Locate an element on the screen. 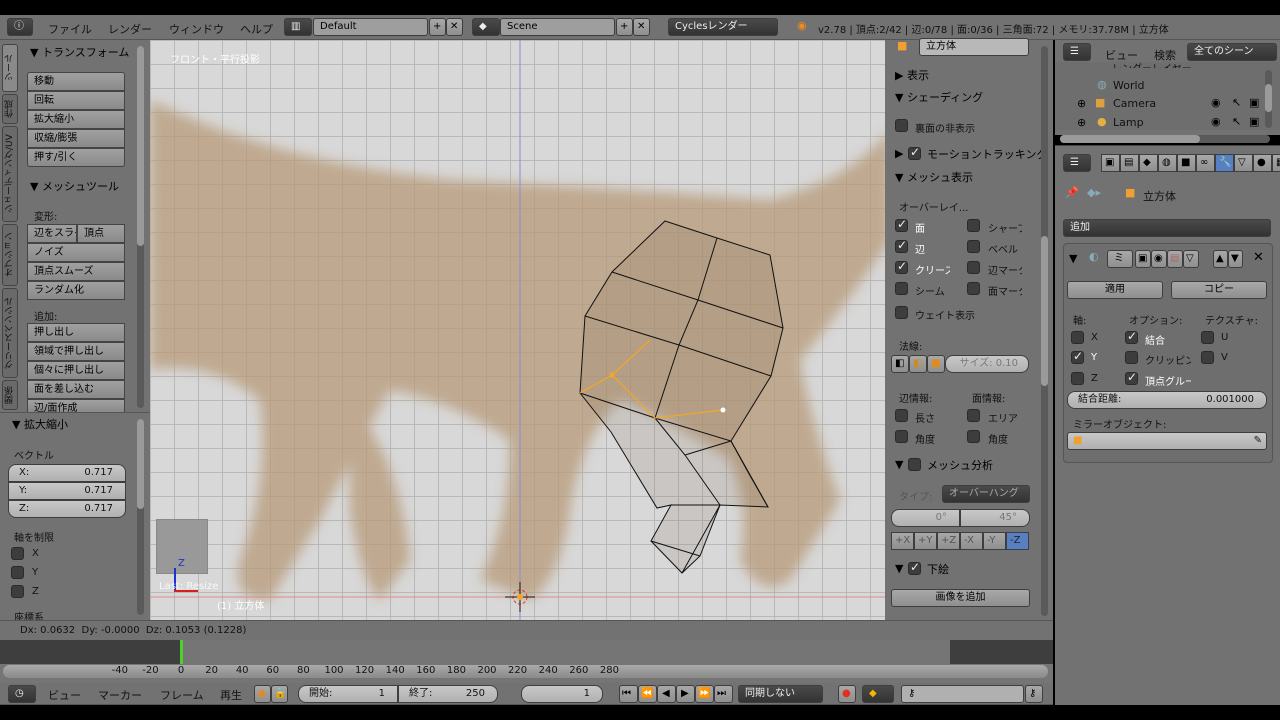 Image resolution: width=1280 pixels, height=720 pixels. move-modifier-up-button: ▲ is located at coordinates (1220, 259).